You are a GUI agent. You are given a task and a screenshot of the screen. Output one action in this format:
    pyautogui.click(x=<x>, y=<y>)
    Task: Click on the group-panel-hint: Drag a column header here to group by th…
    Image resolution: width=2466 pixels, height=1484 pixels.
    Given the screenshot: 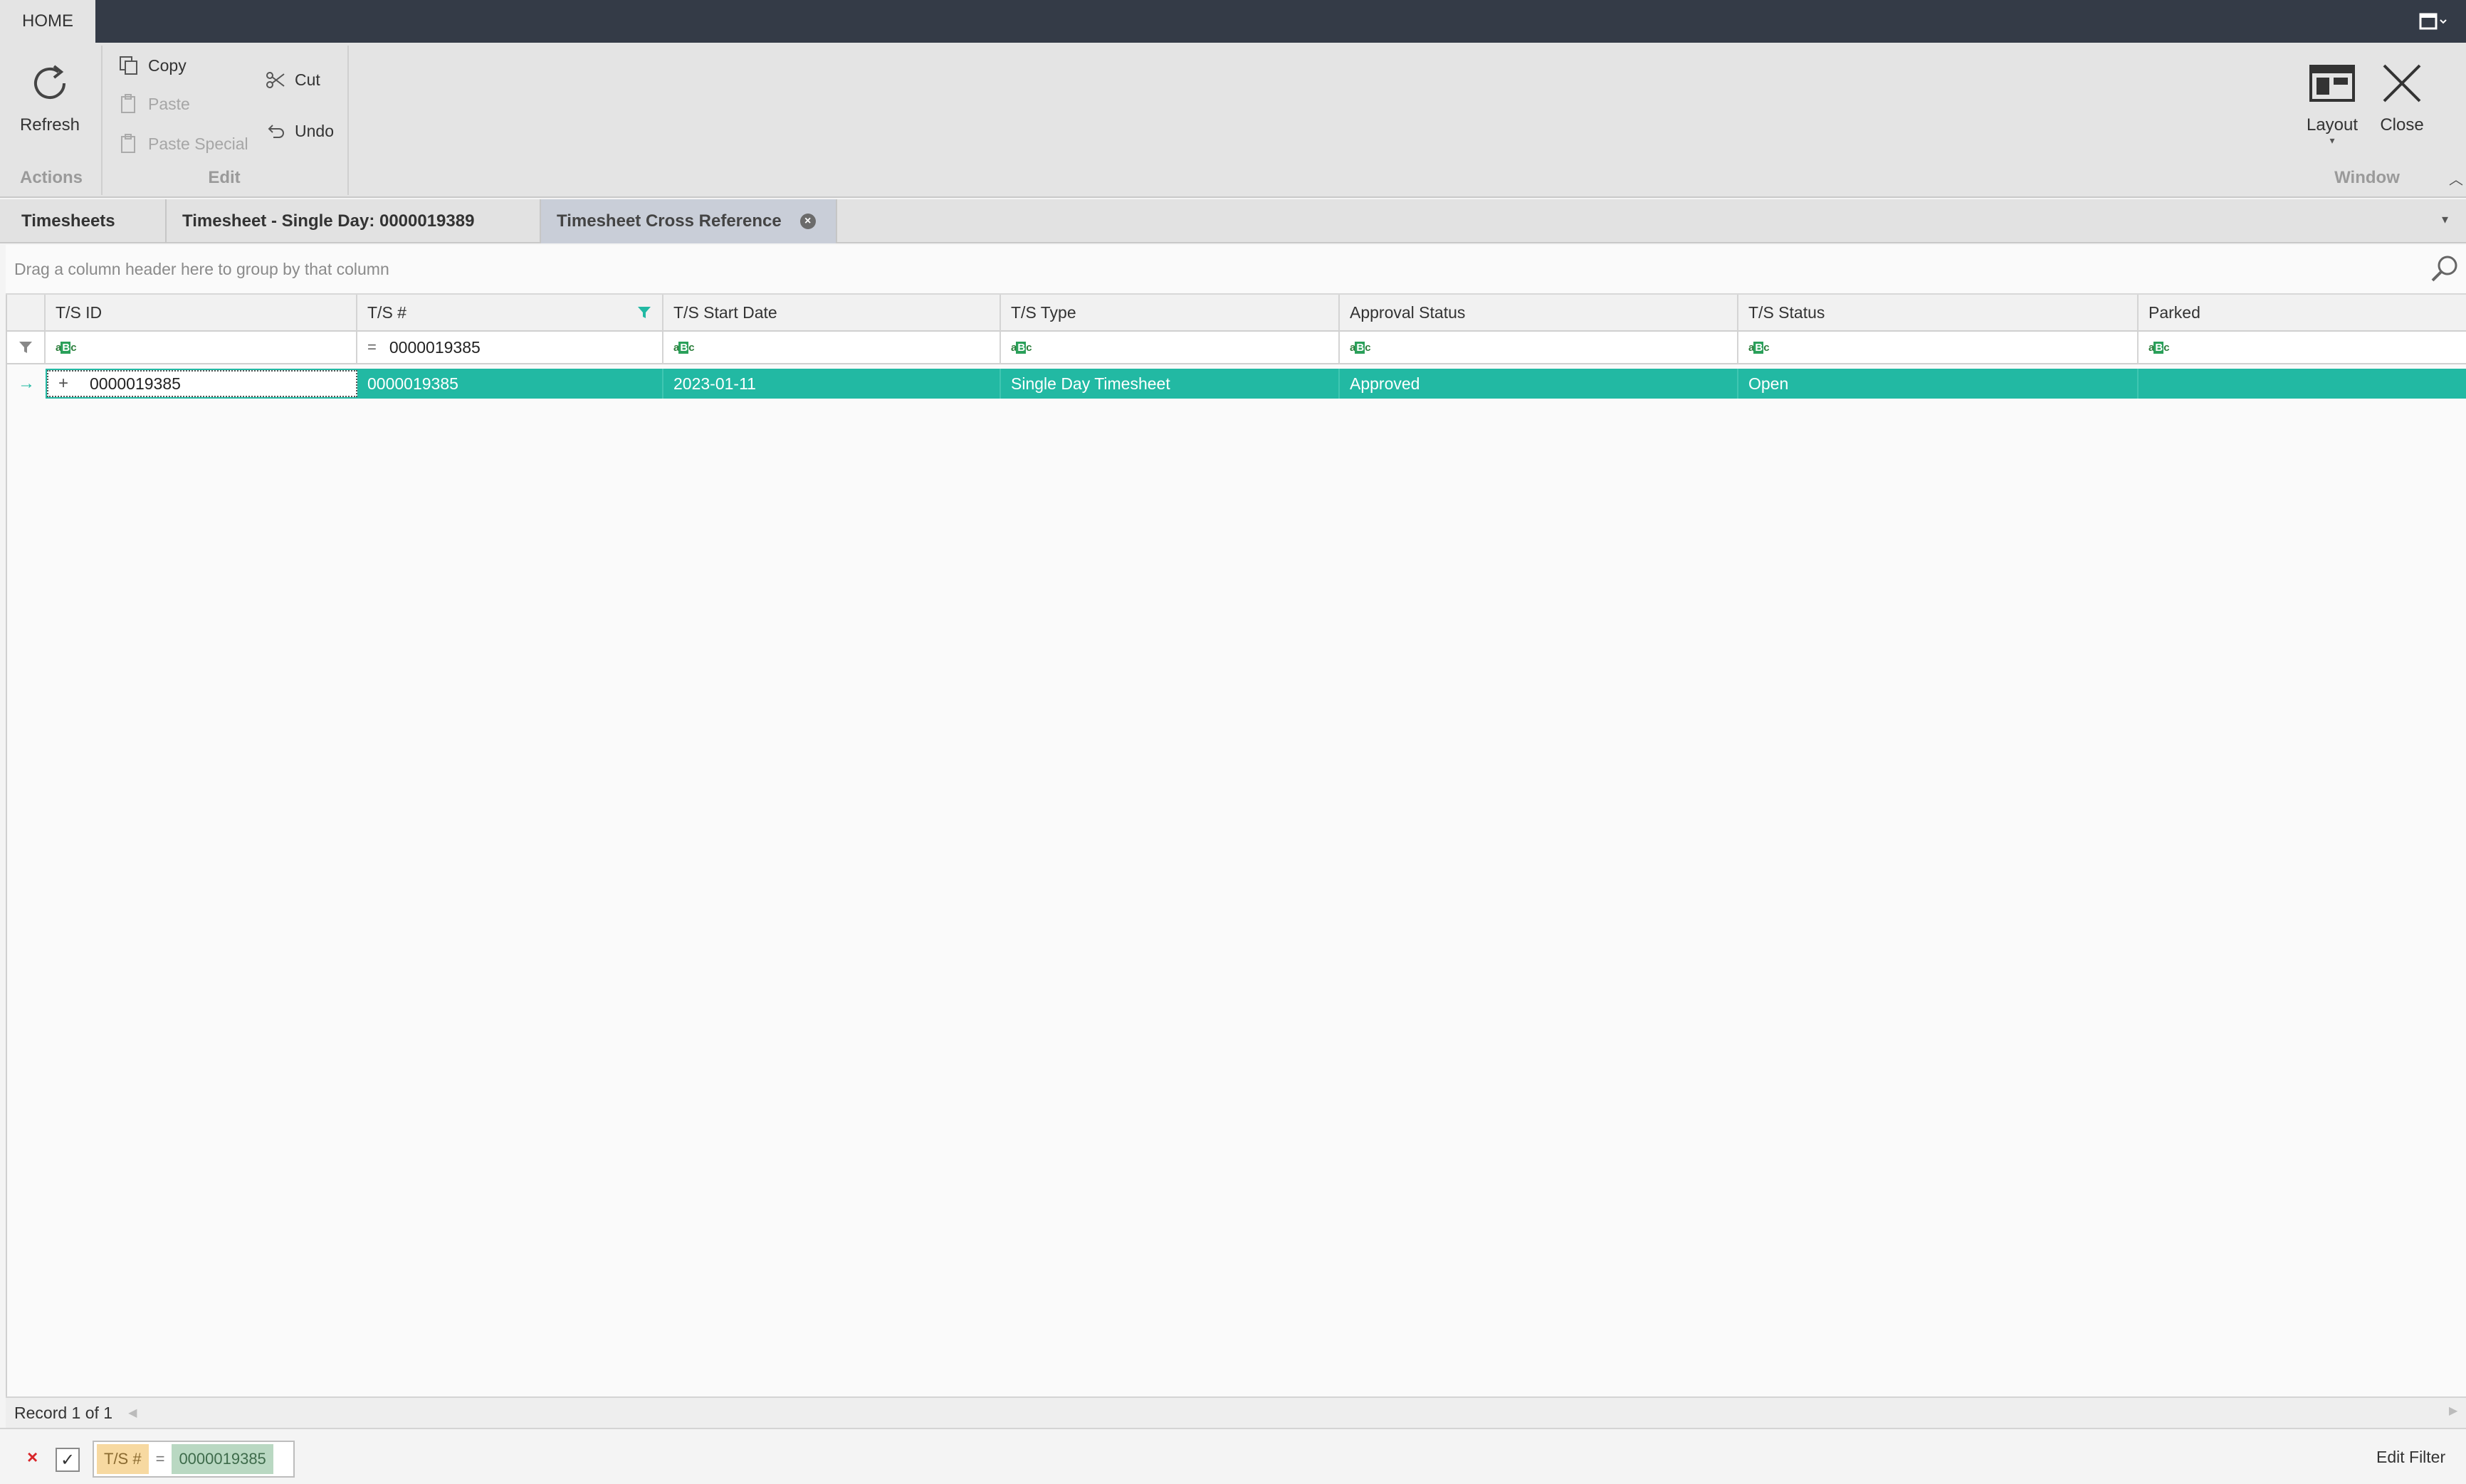 What is the action you would take?
    pyautogui.click(x=202, y=268)
    